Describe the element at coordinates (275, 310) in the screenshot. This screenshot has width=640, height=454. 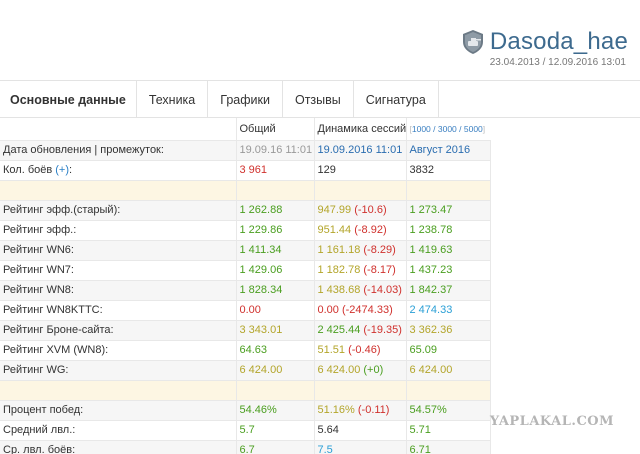
I see `cell-total: 0.00` at that location.